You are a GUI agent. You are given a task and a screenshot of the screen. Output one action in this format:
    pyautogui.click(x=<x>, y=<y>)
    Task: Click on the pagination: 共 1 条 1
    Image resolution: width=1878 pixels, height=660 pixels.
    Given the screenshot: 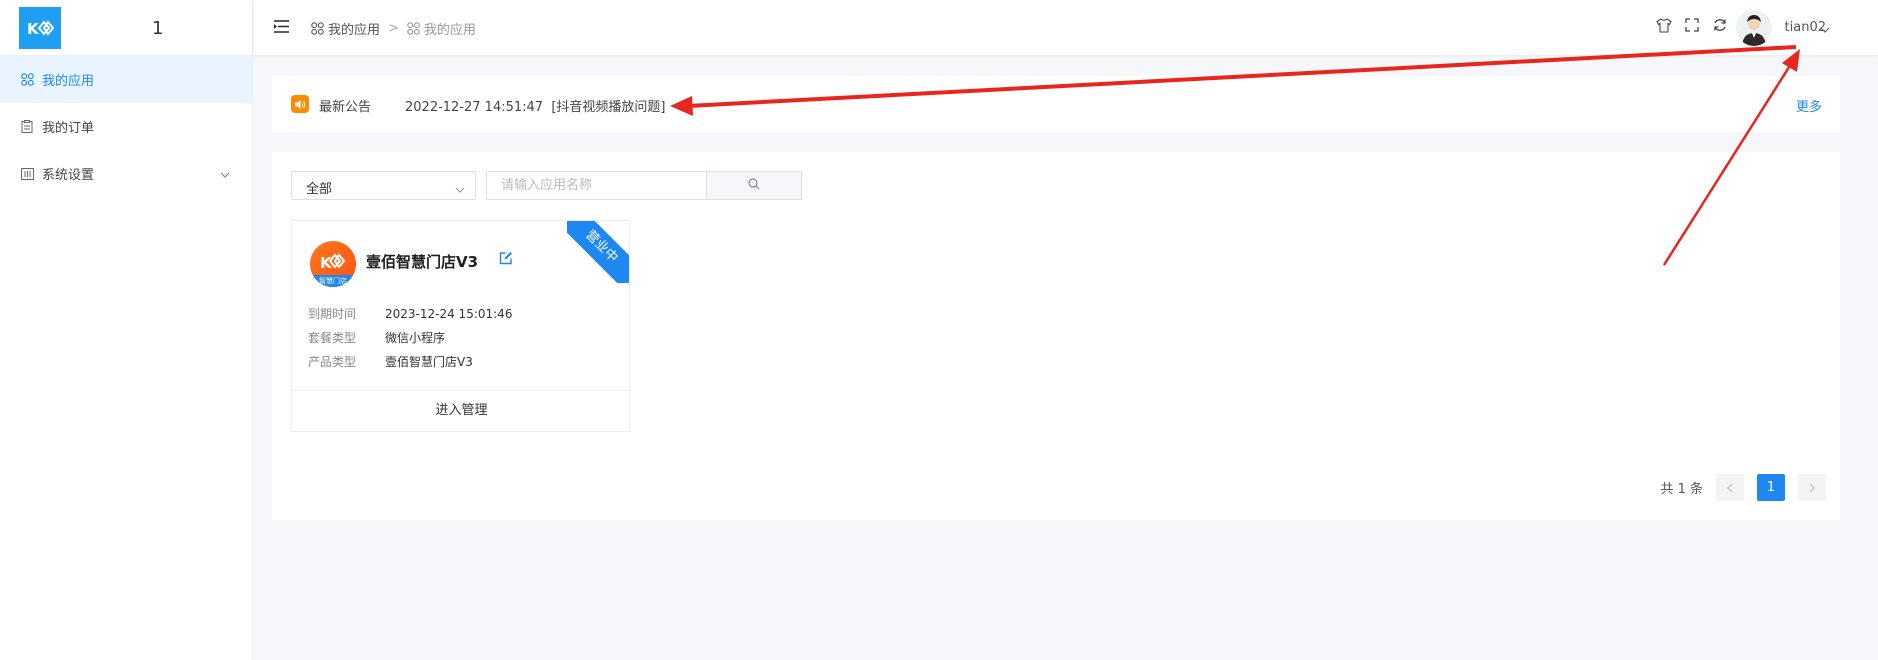 What is the action you would take?
    pyautogui.click(x=1743, y=487)
    